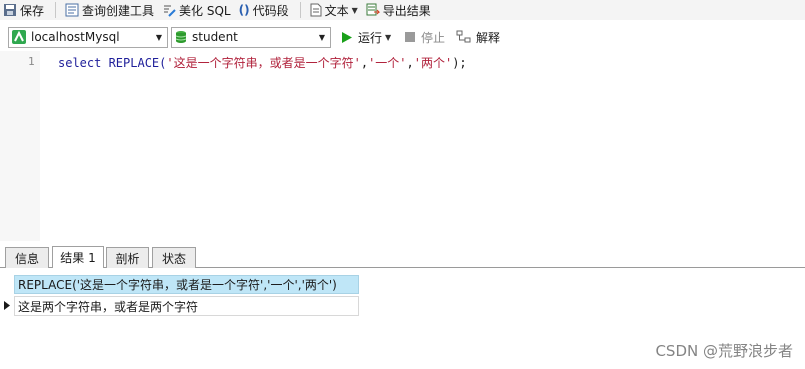  I want to click on database-icon, so click(181, 37).